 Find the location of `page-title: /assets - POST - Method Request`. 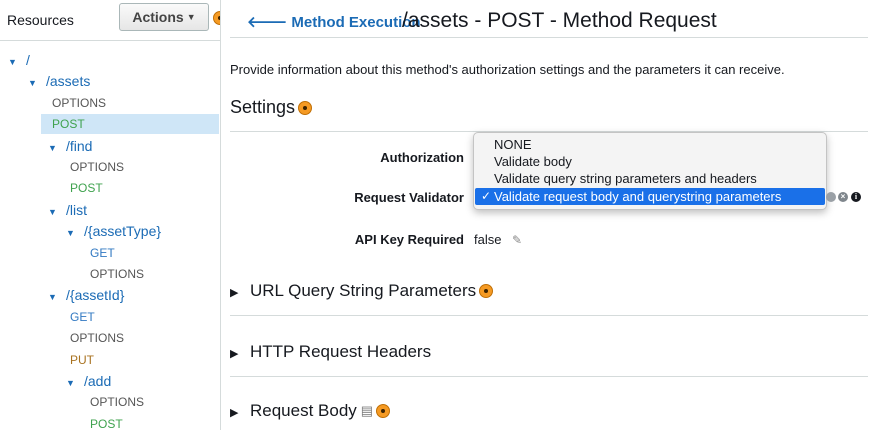

page-title: /assets - POST - Method Request is located at coordinates (559, 20).